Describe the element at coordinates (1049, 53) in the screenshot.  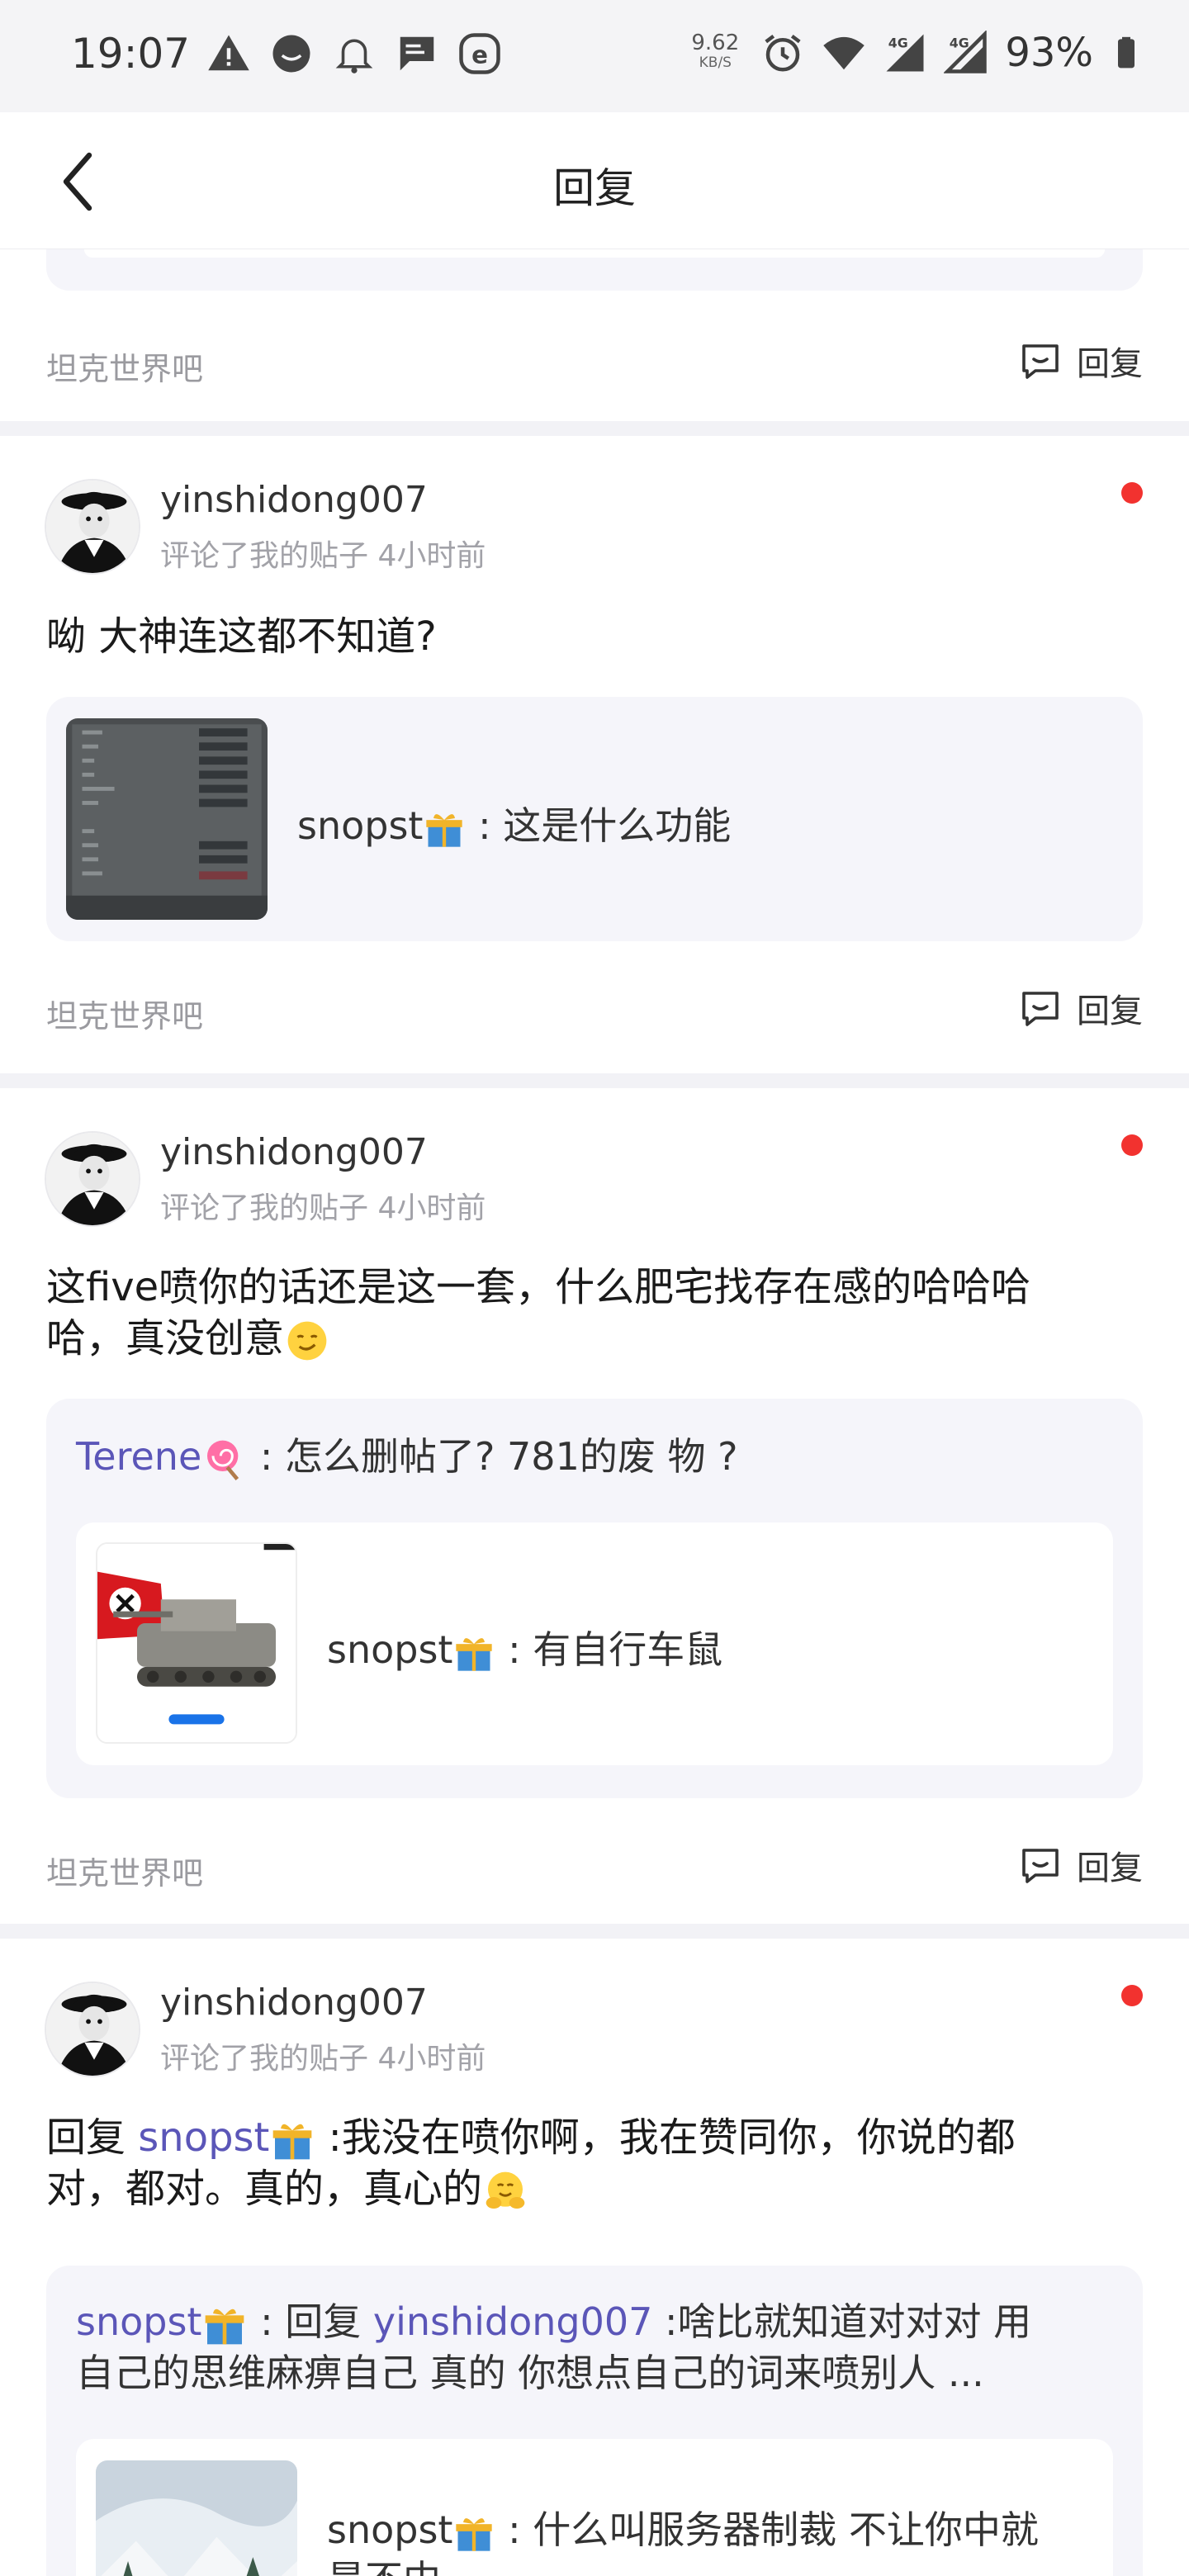
I see `battery-percent: 93%` at that location.